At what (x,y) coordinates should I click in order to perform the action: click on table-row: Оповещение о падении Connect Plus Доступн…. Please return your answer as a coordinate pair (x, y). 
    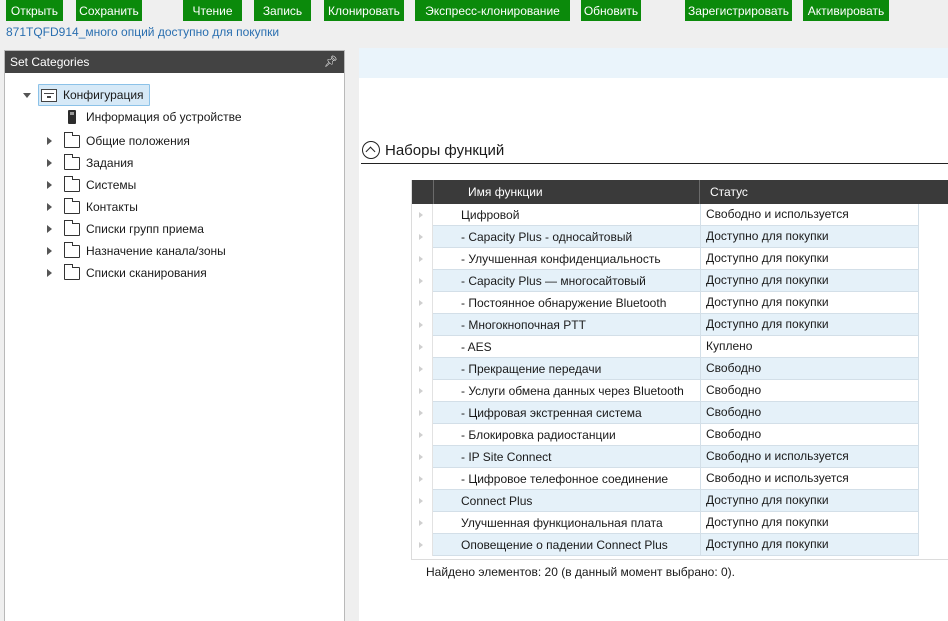
    Looking at the image, I should click on (680, 545).